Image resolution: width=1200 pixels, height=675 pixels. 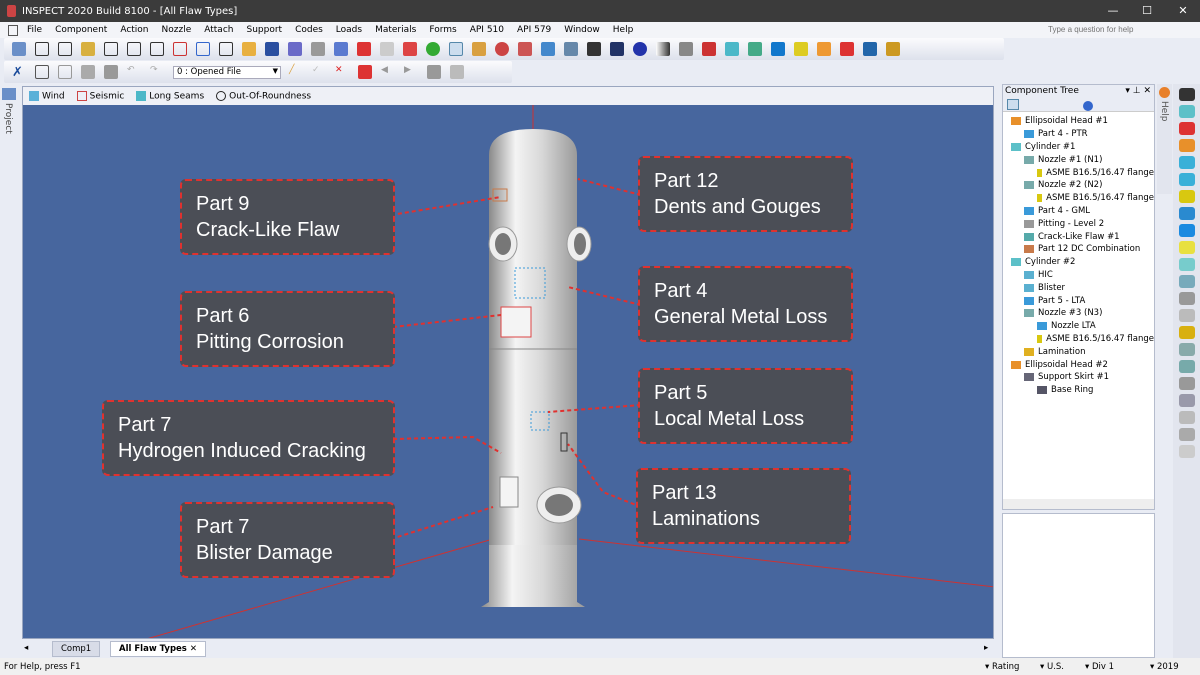 What do you see at coordinates (640, 49) in the screenshot?
I see `at-icon` at bounding box center [640, 49].